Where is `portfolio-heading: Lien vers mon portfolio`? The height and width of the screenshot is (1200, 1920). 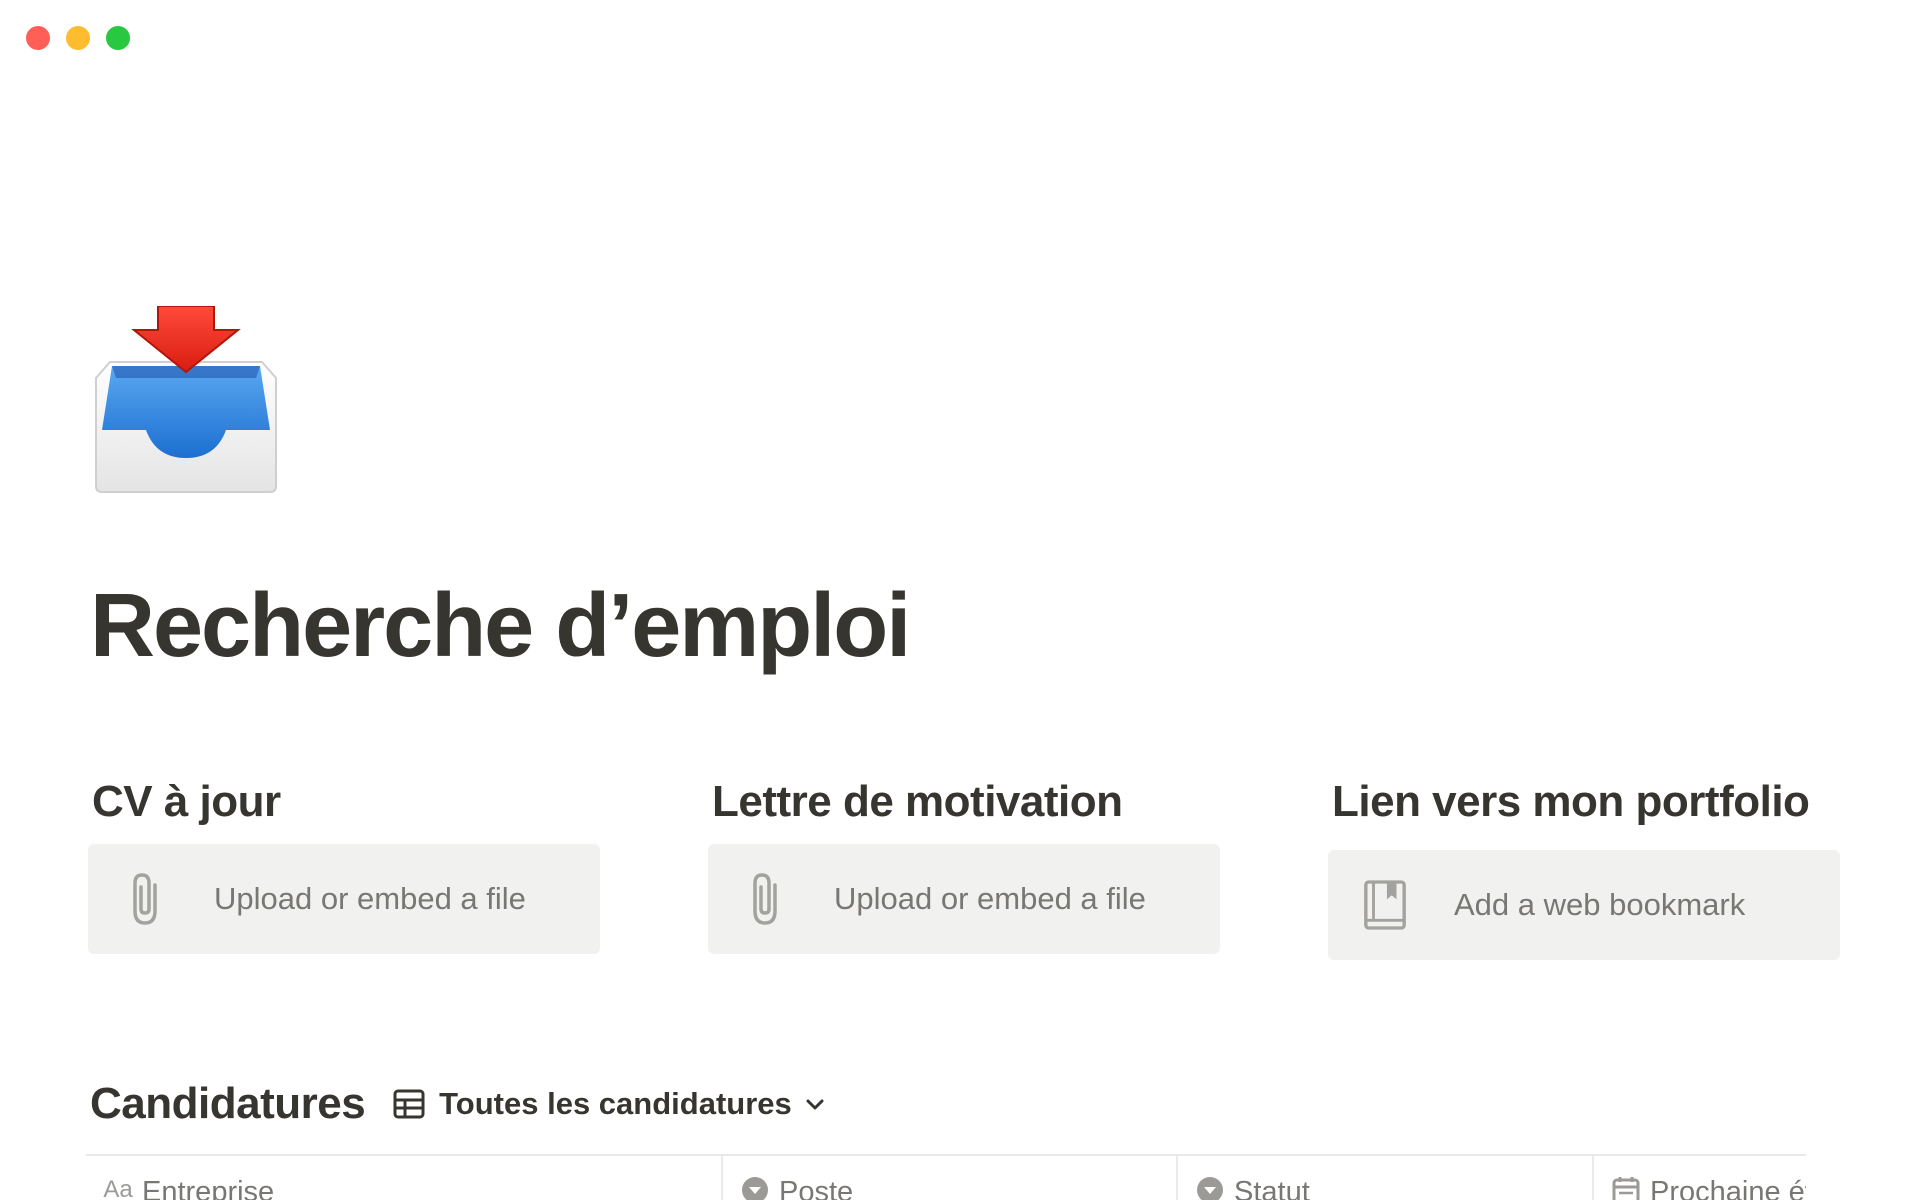
portfolio-heading: Lien vers mon portfolio is located at coordinates (1592, 802).